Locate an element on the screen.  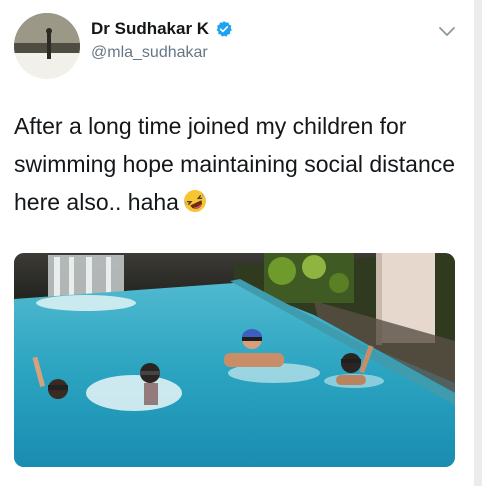
display-name: Dr Sudhakar K is located at coordinates (150, 29).